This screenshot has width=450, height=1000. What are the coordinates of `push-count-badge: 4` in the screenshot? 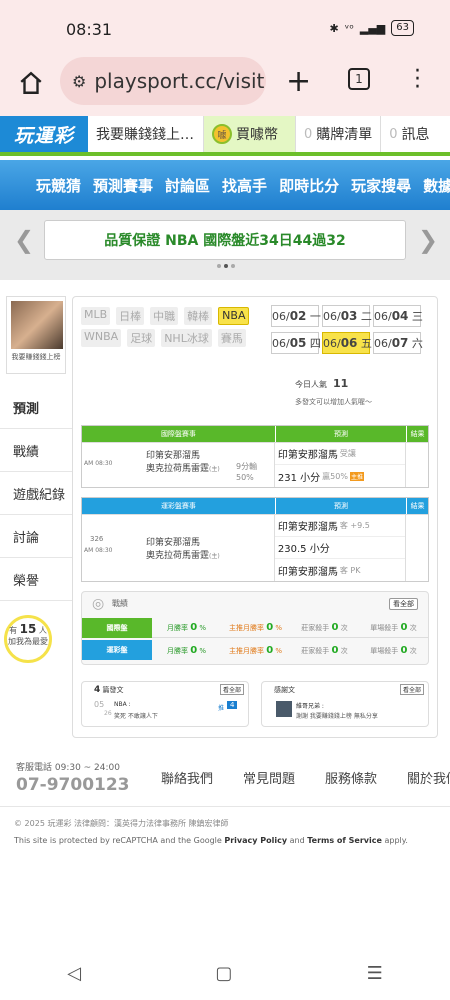 It's located at (232, 705).